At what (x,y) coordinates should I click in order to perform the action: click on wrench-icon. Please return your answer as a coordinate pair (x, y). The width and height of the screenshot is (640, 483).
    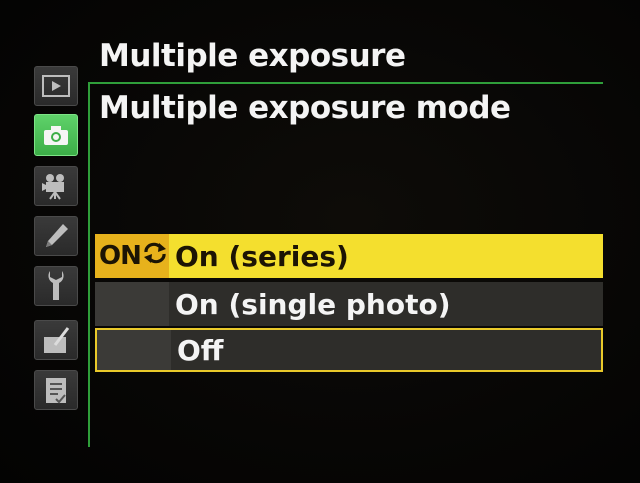
    Looking at the image, I should click on (56, 286).